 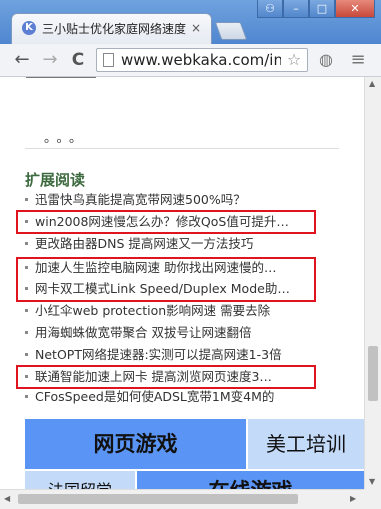 I want to click on article-link: 更改路由器DNS 提高网速又一方法技巧, so click(x=175, y=244).